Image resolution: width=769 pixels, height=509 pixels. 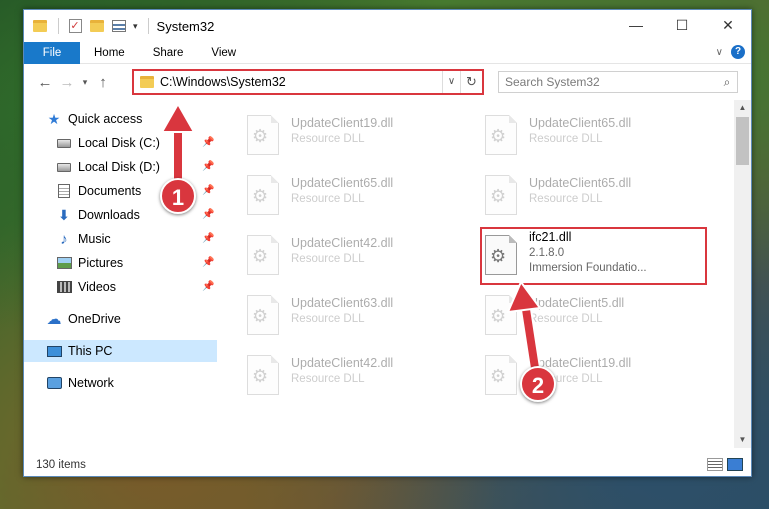 What do you see at coordinates (178, 196) in the screenshot?
I see `step-1-badge: 1` at bounding box center [178, 196].